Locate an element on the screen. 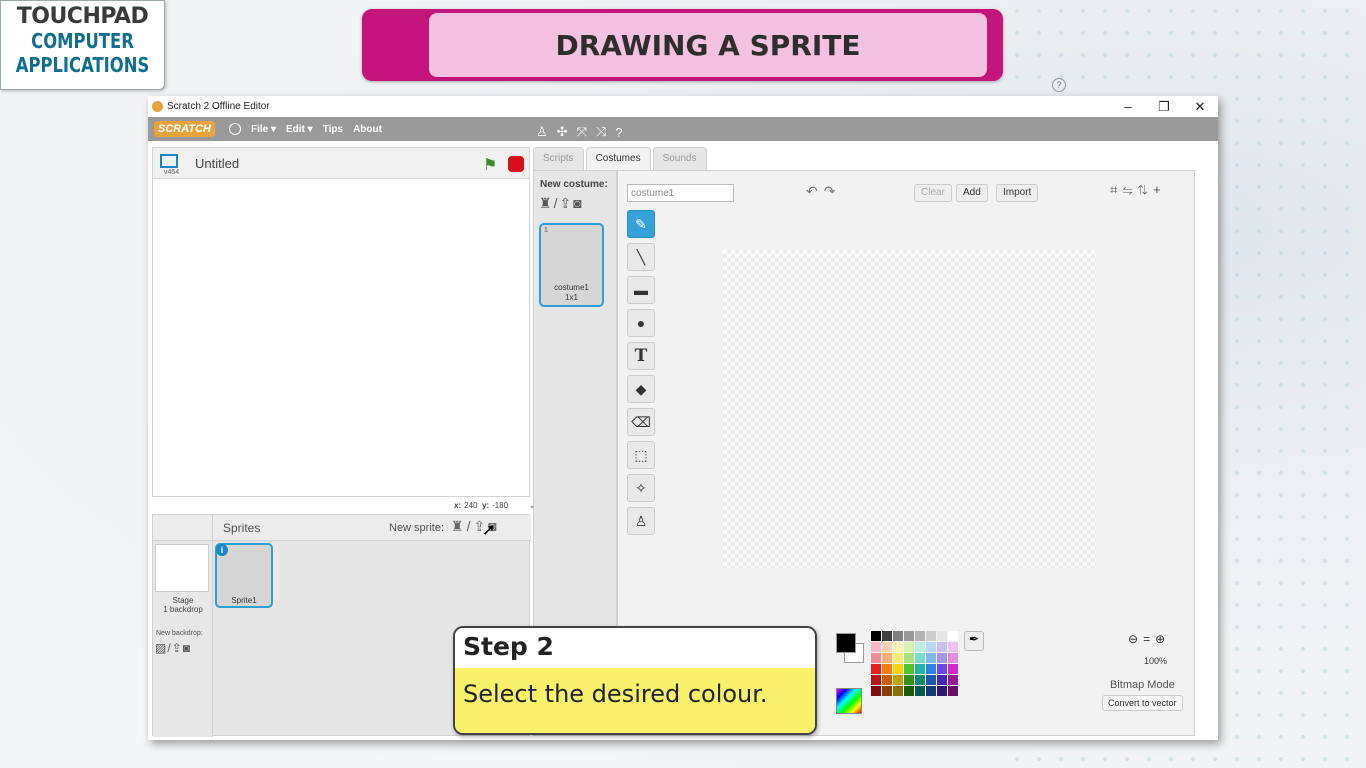 The height and width of the screenshot is (768, 1366). color-picker-gradient is located at coordinates (849, 701).